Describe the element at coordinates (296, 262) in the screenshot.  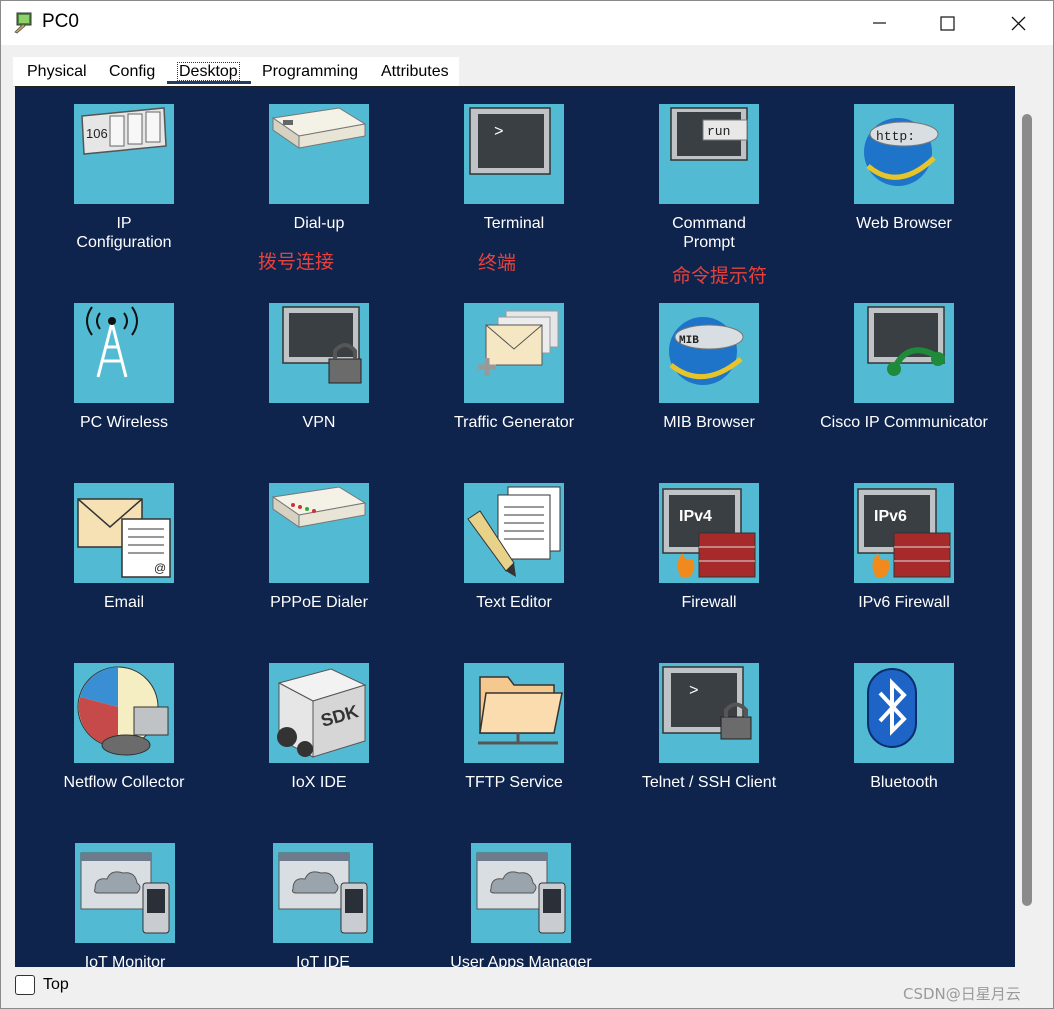
I see `annotation-dial-up: 拨号连接` at that location.